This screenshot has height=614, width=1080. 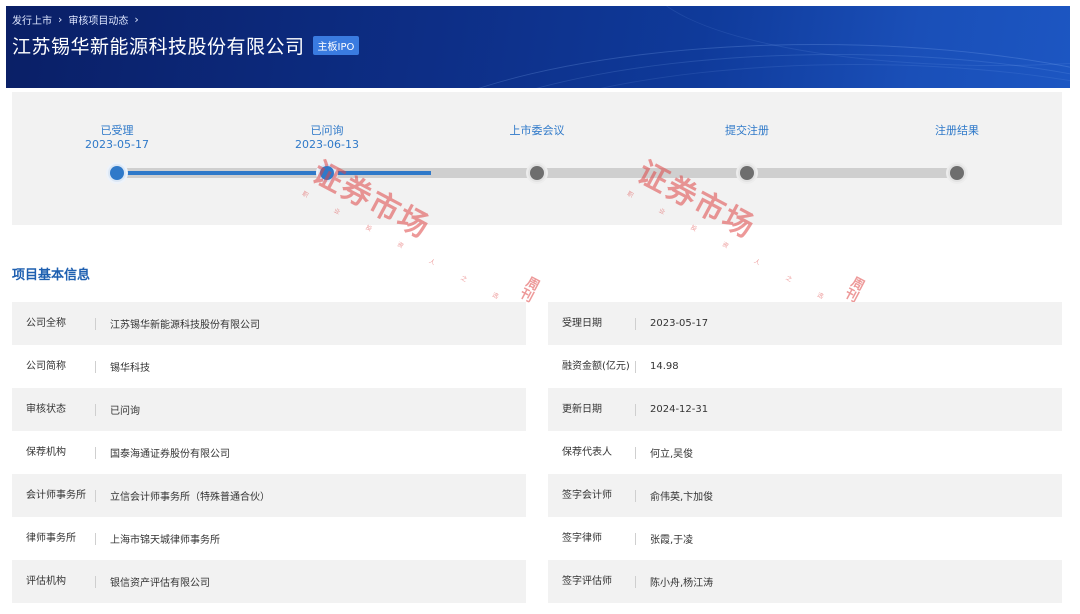 I want to click on info-value: 国泰海通证券股份有限公司, so click(x=170, y=454).